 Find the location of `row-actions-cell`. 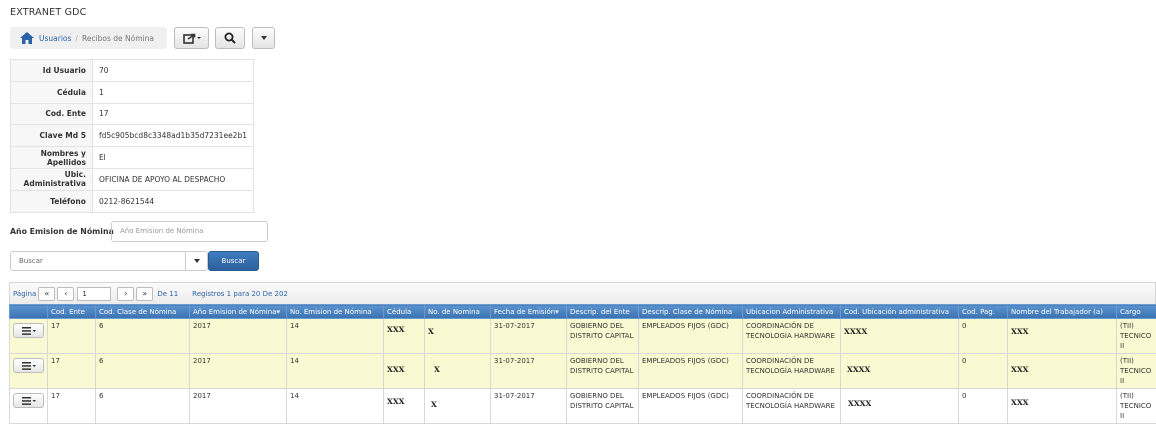

row-actions-cell is located at coordinates (28, 406).